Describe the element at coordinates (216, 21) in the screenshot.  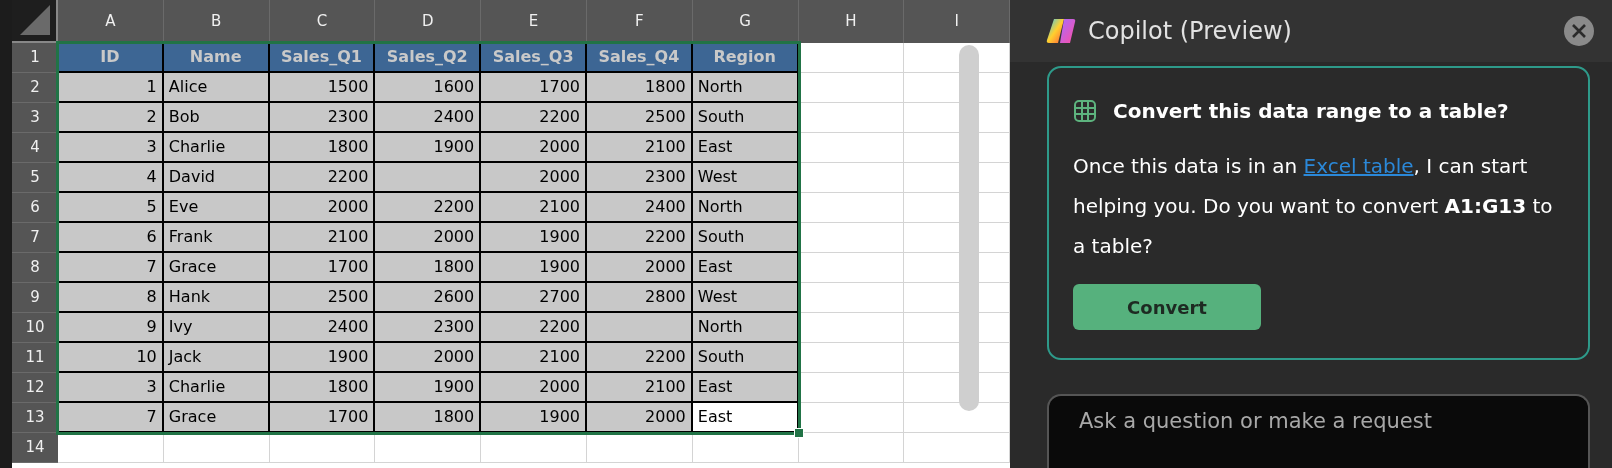
I see `column-header: B` at that location.